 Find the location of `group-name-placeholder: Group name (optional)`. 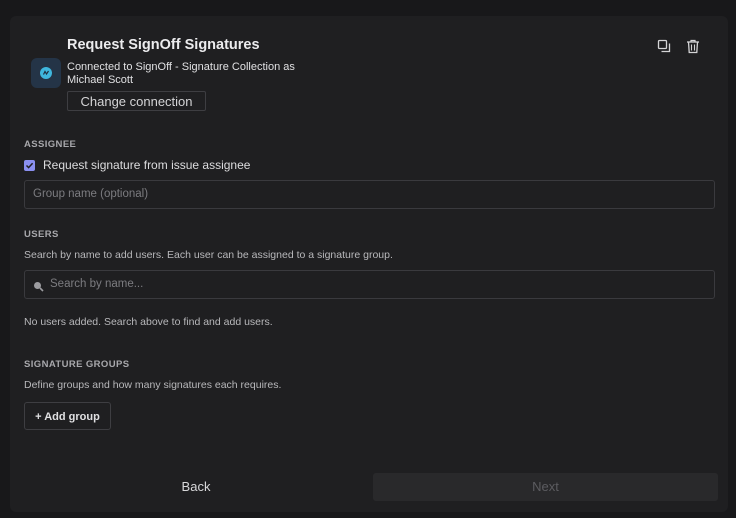

group-name-placeholder: Group name (optional) is located at coordinates (91, 194).